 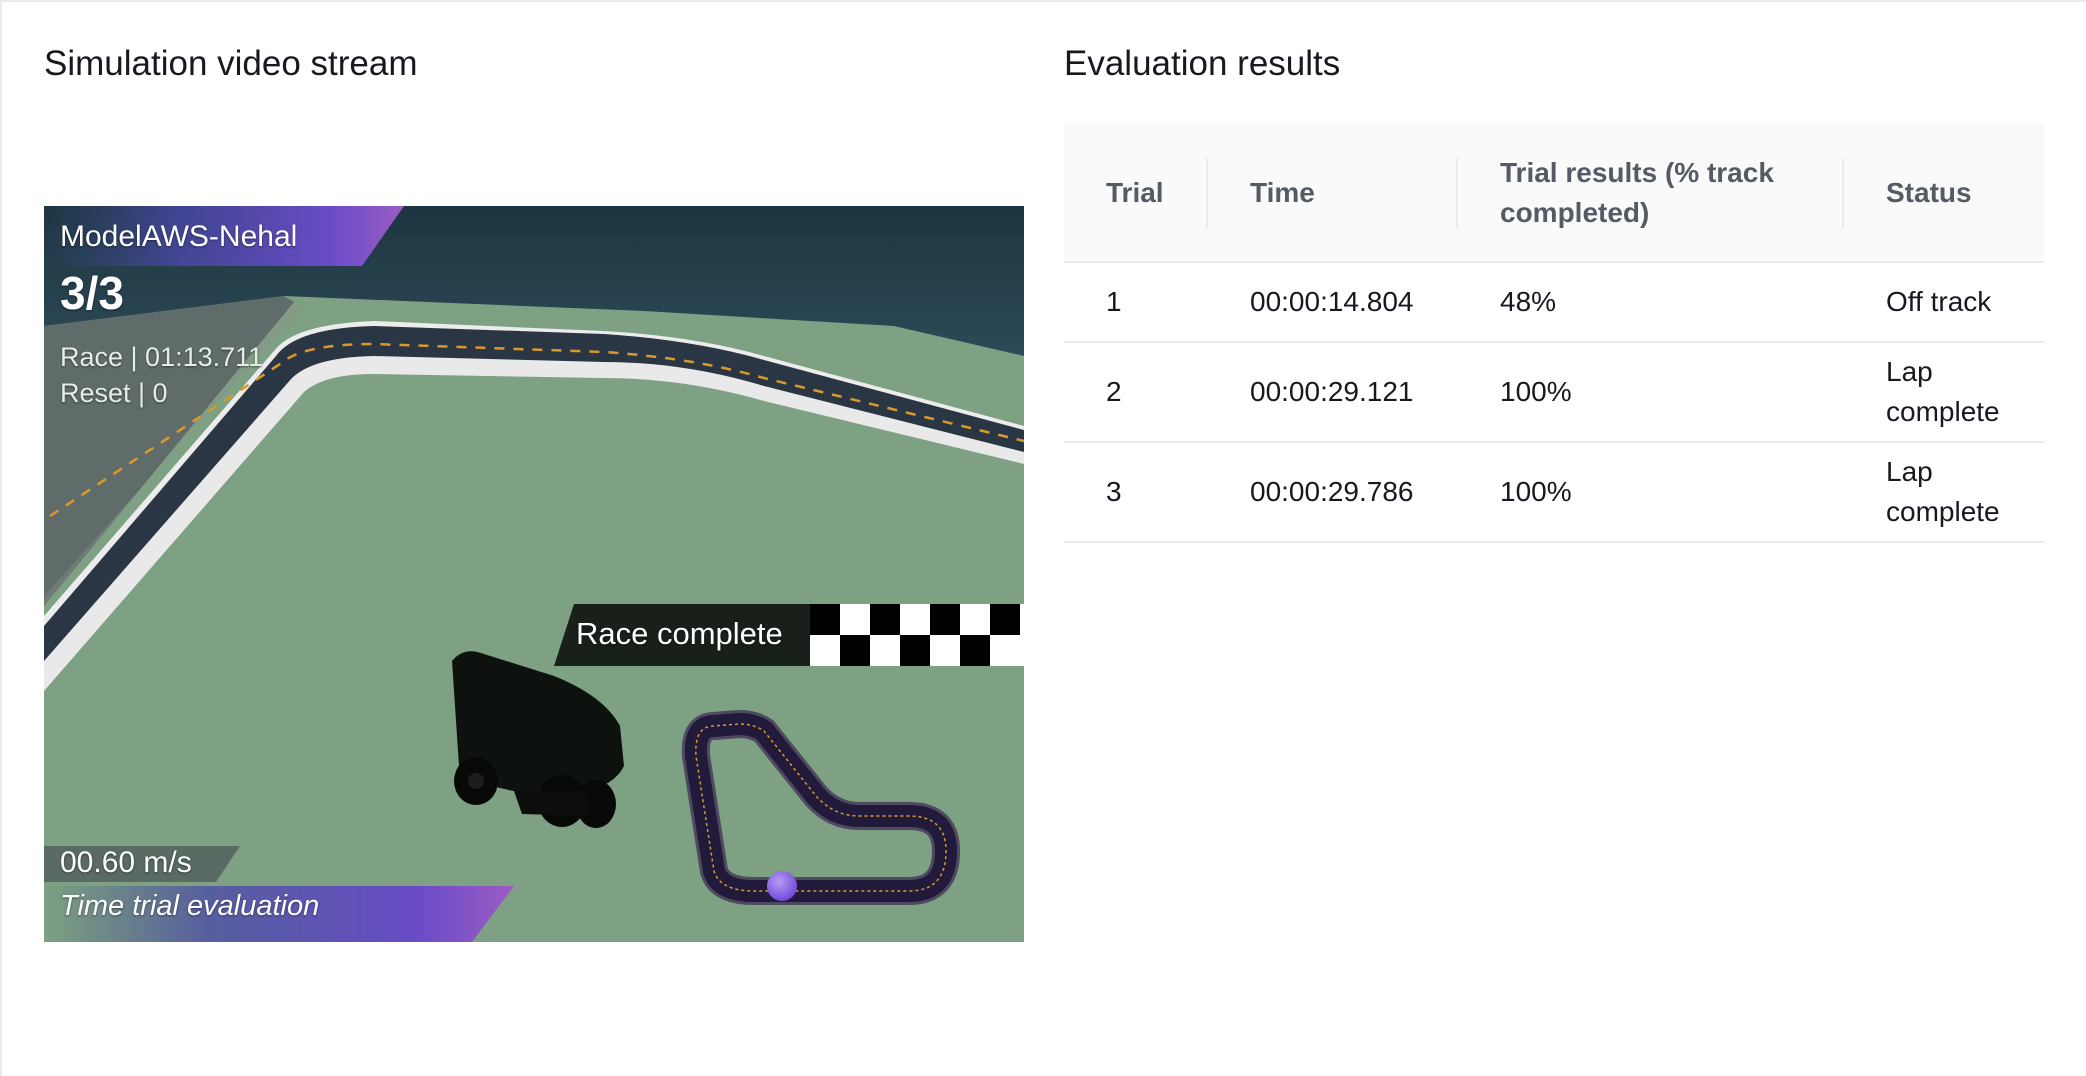 What do you see at coordinates (126, 862) in the screenshot?
I see `speed-readout: 00.60 m/s` at bounding box center [126, 862].